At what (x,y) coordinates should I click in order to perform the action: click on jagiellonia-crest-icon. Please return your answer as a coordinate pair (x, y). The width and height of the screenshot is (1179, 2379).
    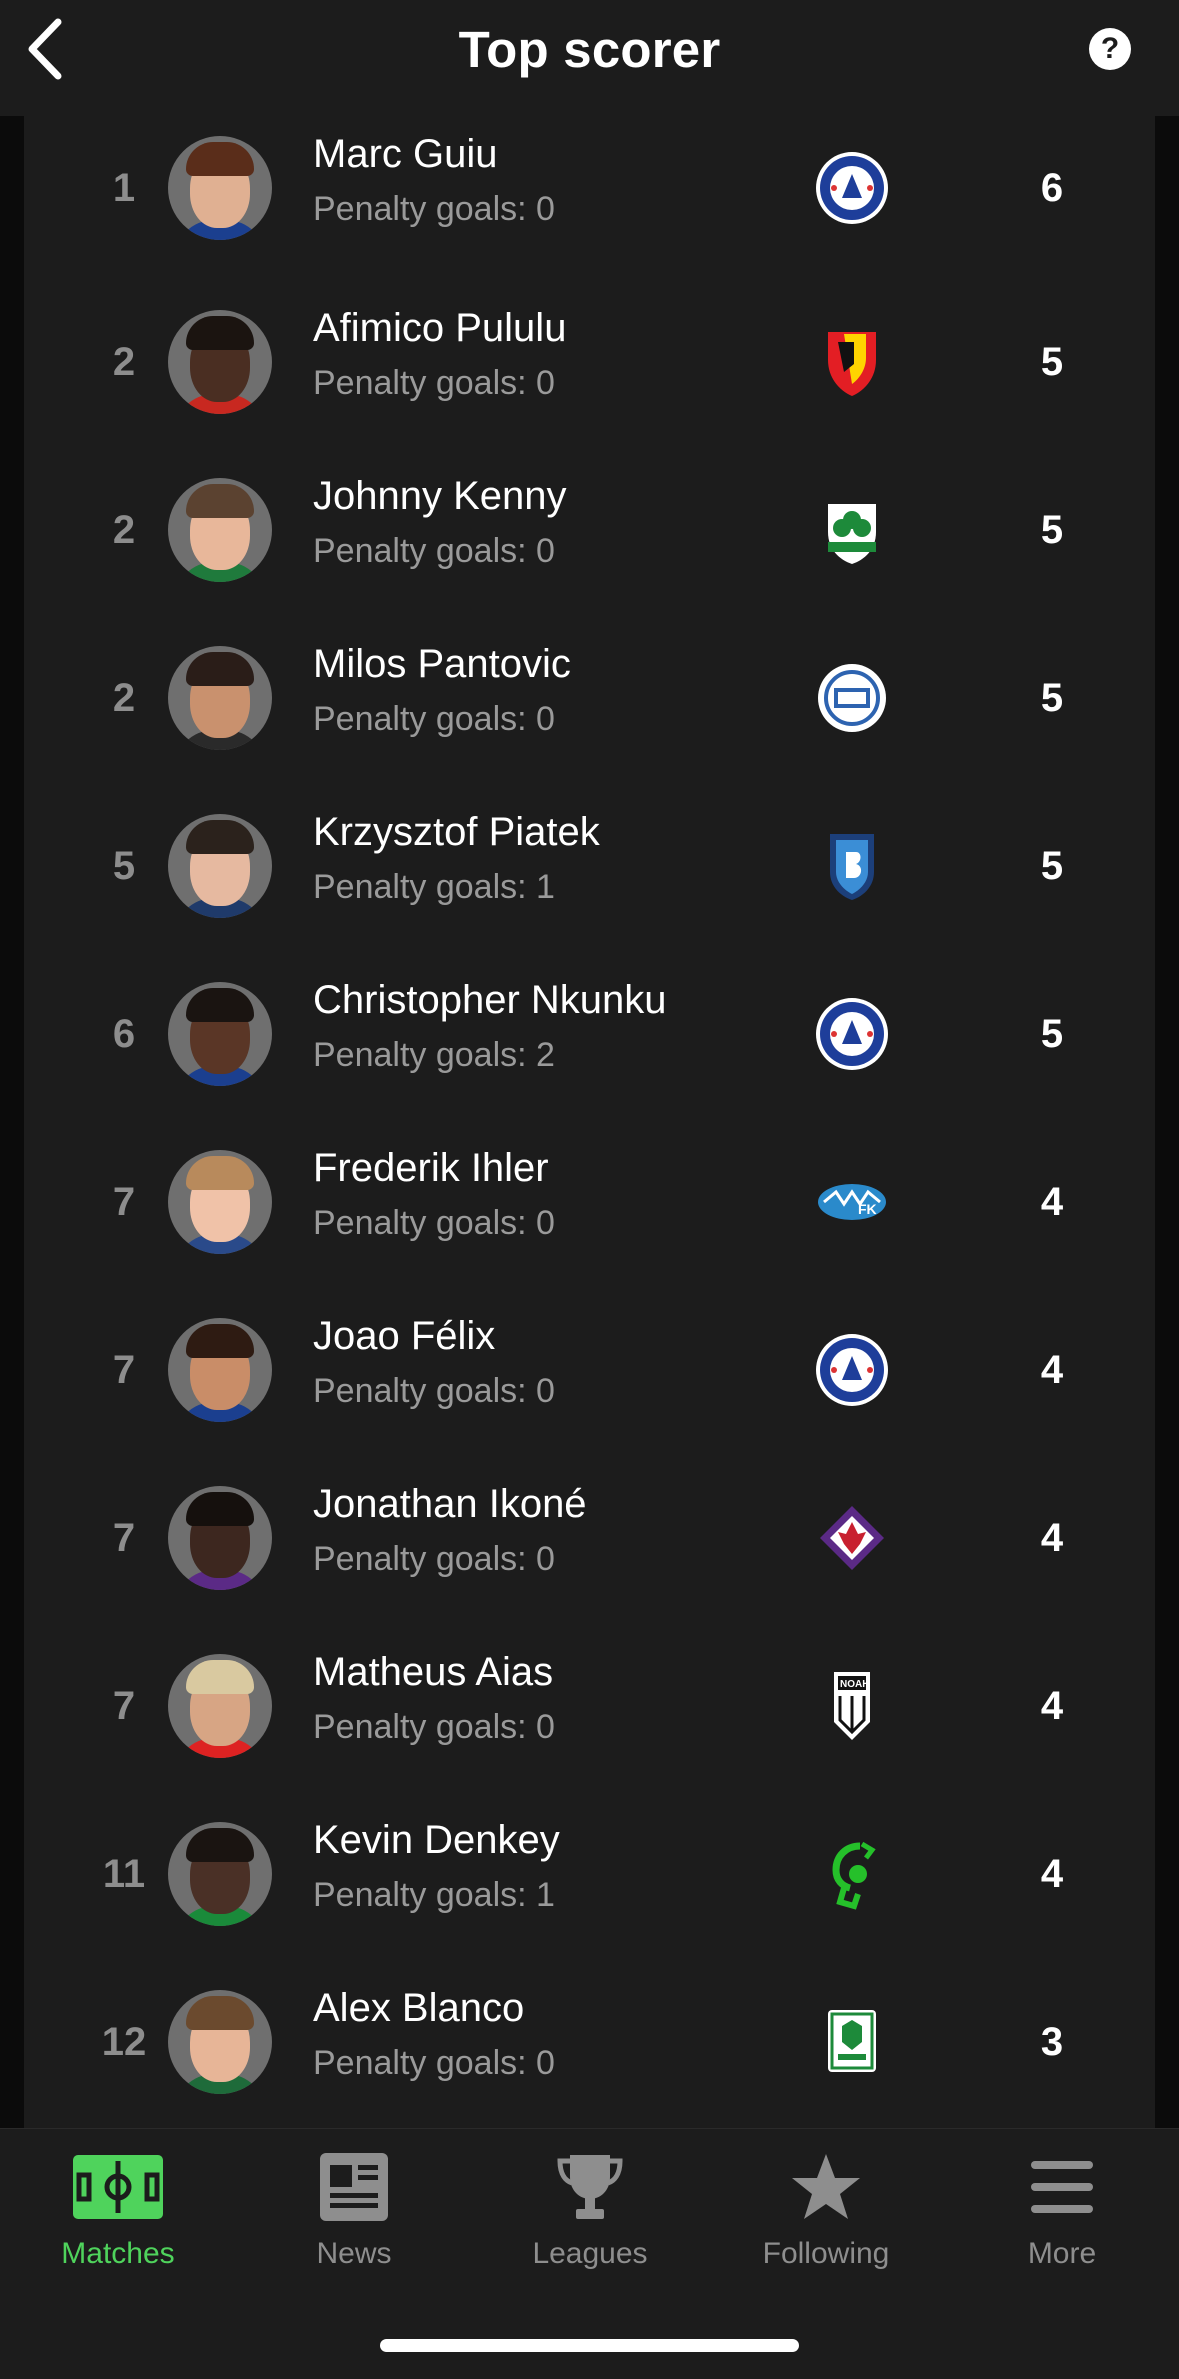
    Looking at the image, I should click on (852, 364).